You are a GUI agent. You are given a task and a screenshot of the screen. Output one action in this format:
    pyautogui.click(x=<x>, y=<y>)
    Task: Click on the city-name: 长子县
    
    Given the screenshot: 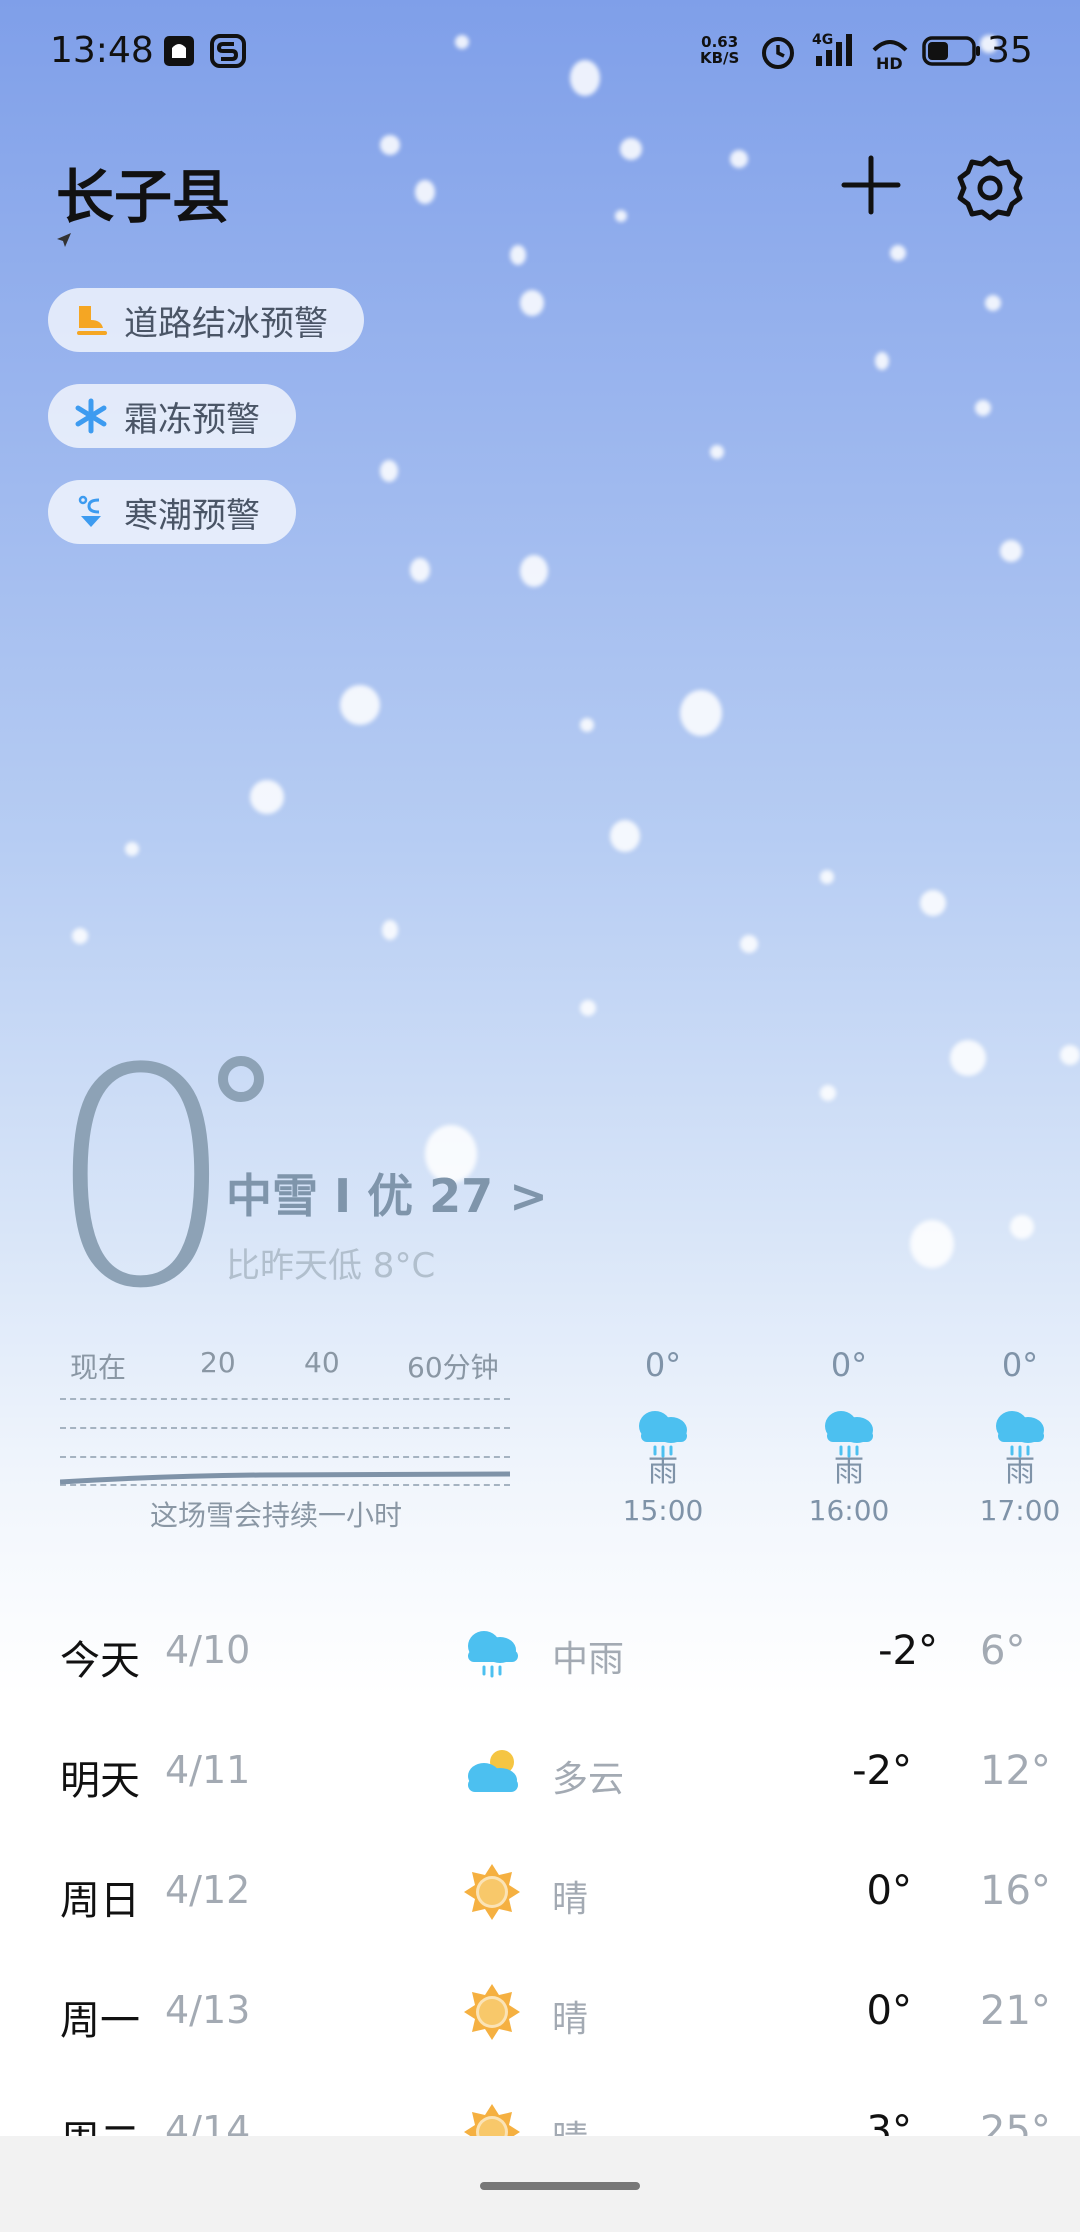 What is the action you would take?
    pyautogui.click(x=143, y=192)
    